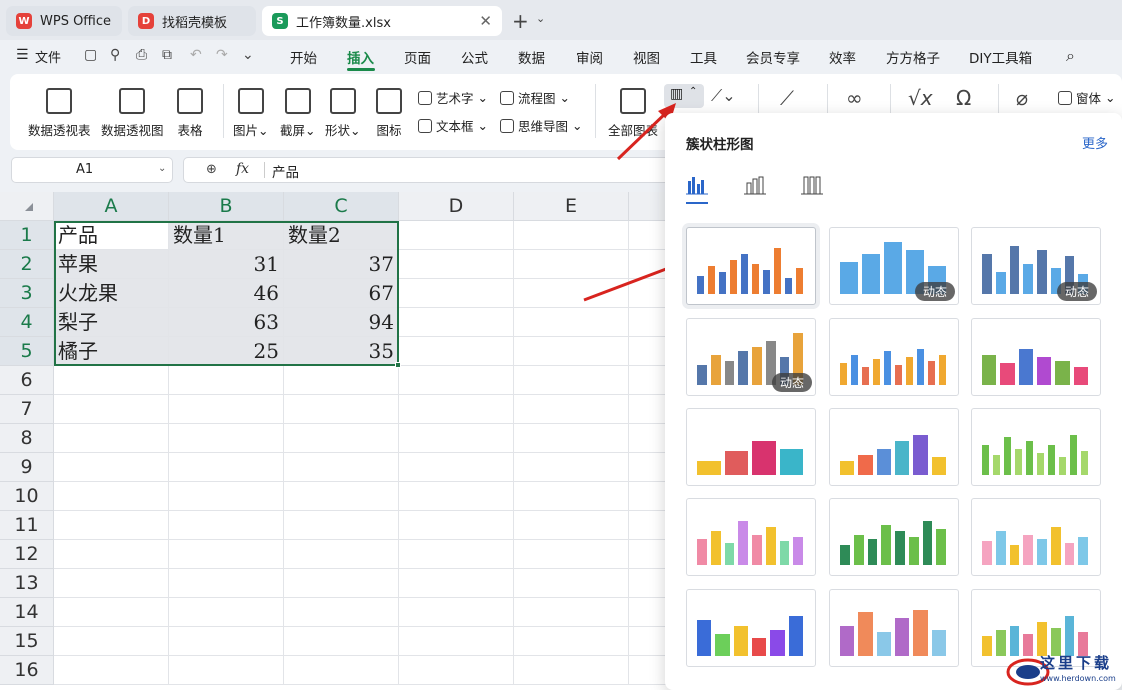 This screenshot has height=690, width=1122. Describe the element at coordinates (341, 264) in the screenshot. I see `cell: 37` at that location.